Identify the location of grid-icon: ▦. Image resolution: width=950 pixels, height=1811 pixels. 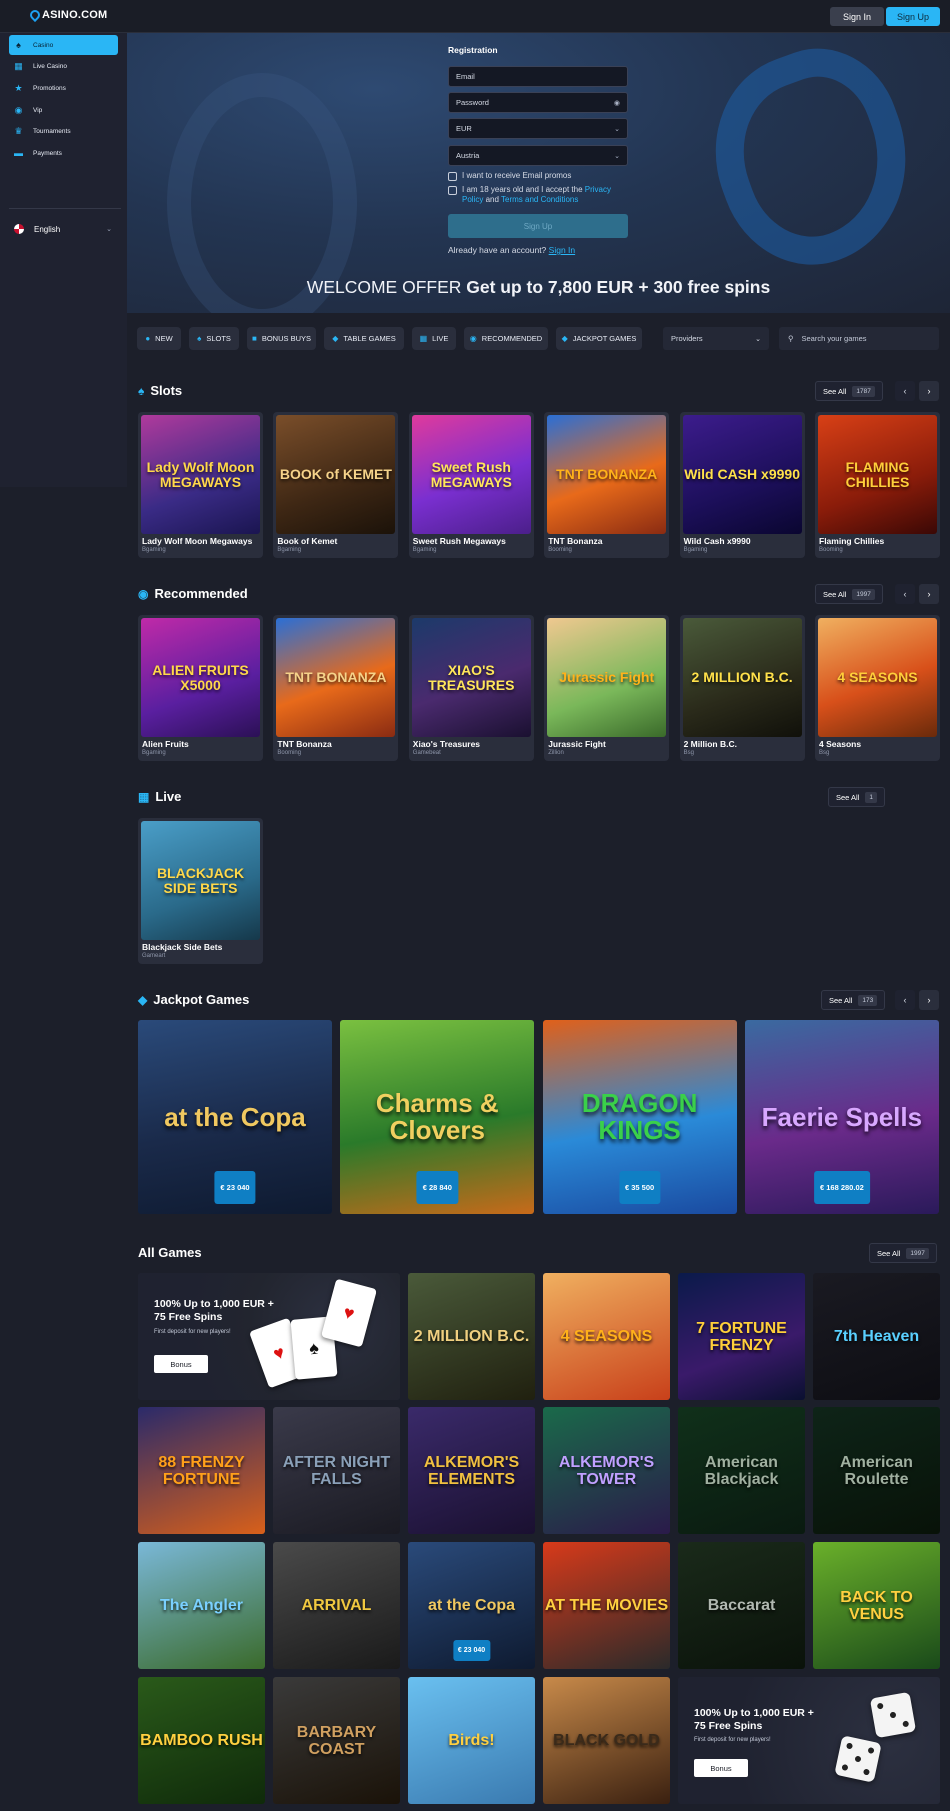
(18, 65).